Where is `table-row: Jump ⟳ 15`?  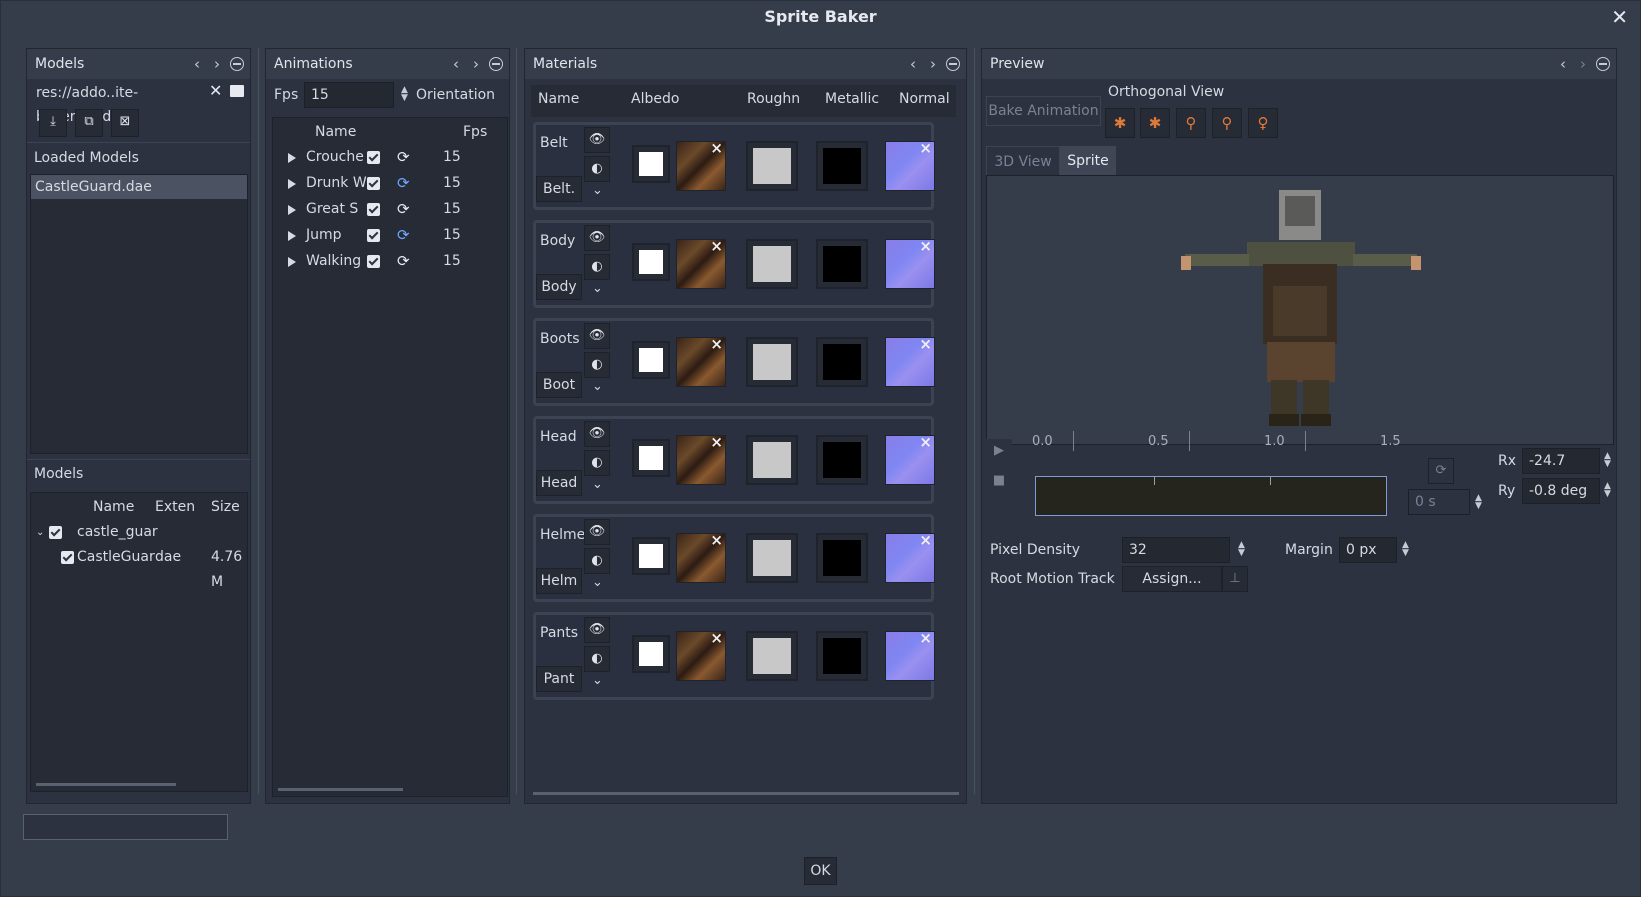 table-row: Jump ⟳ 15 is located at coordinates (390, 235).